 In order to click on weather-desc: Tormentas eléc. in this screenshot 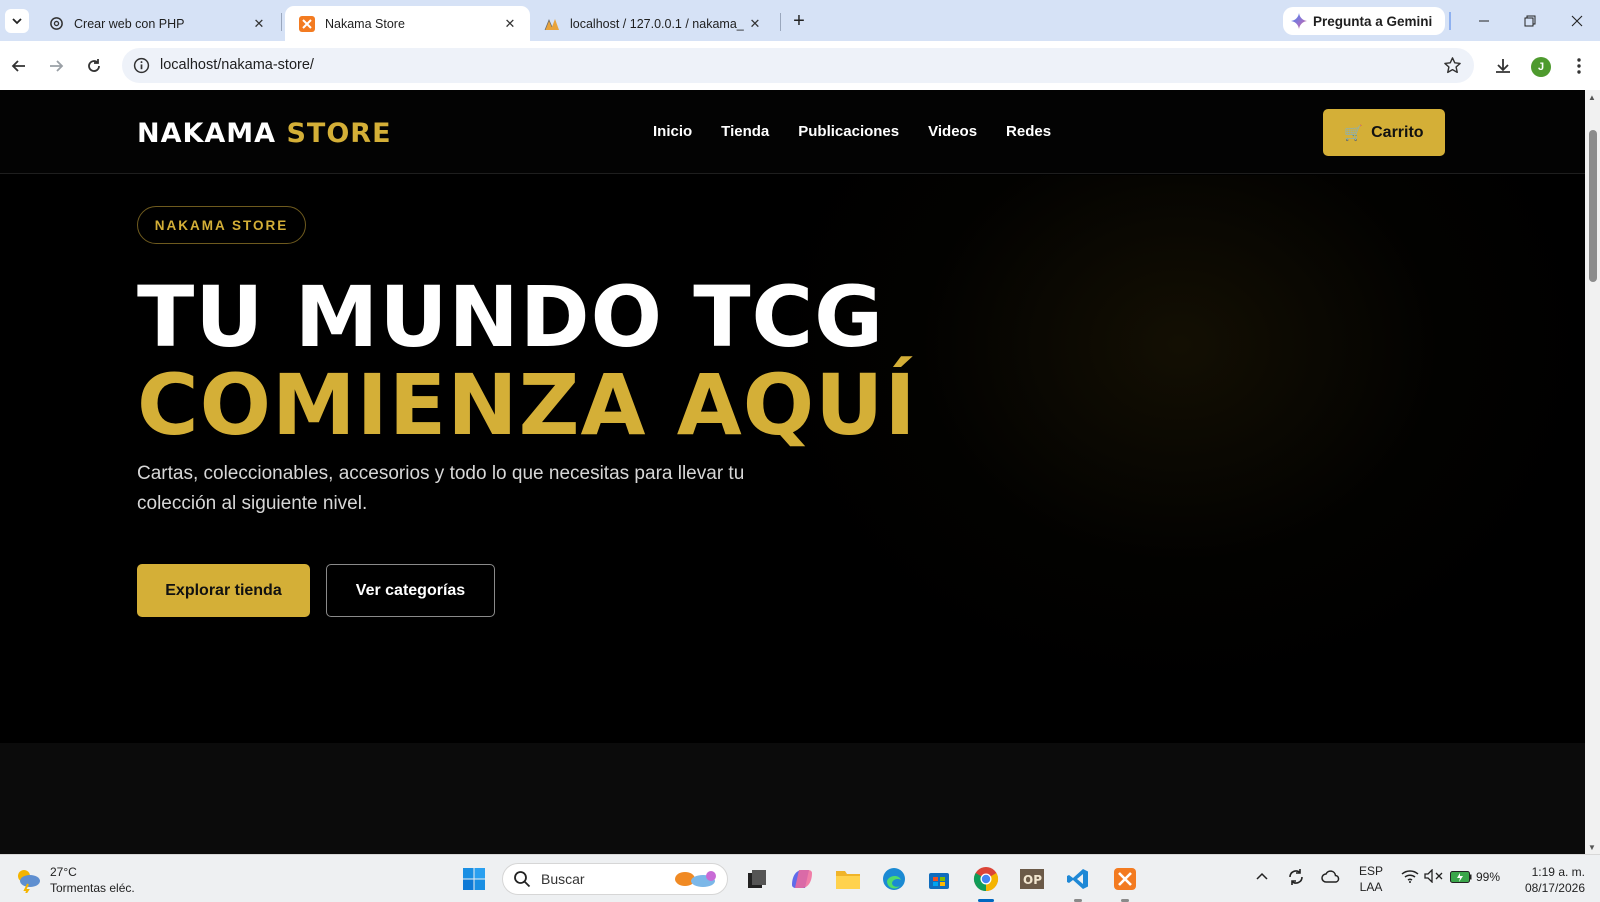, I will do `click(92, 888)`.